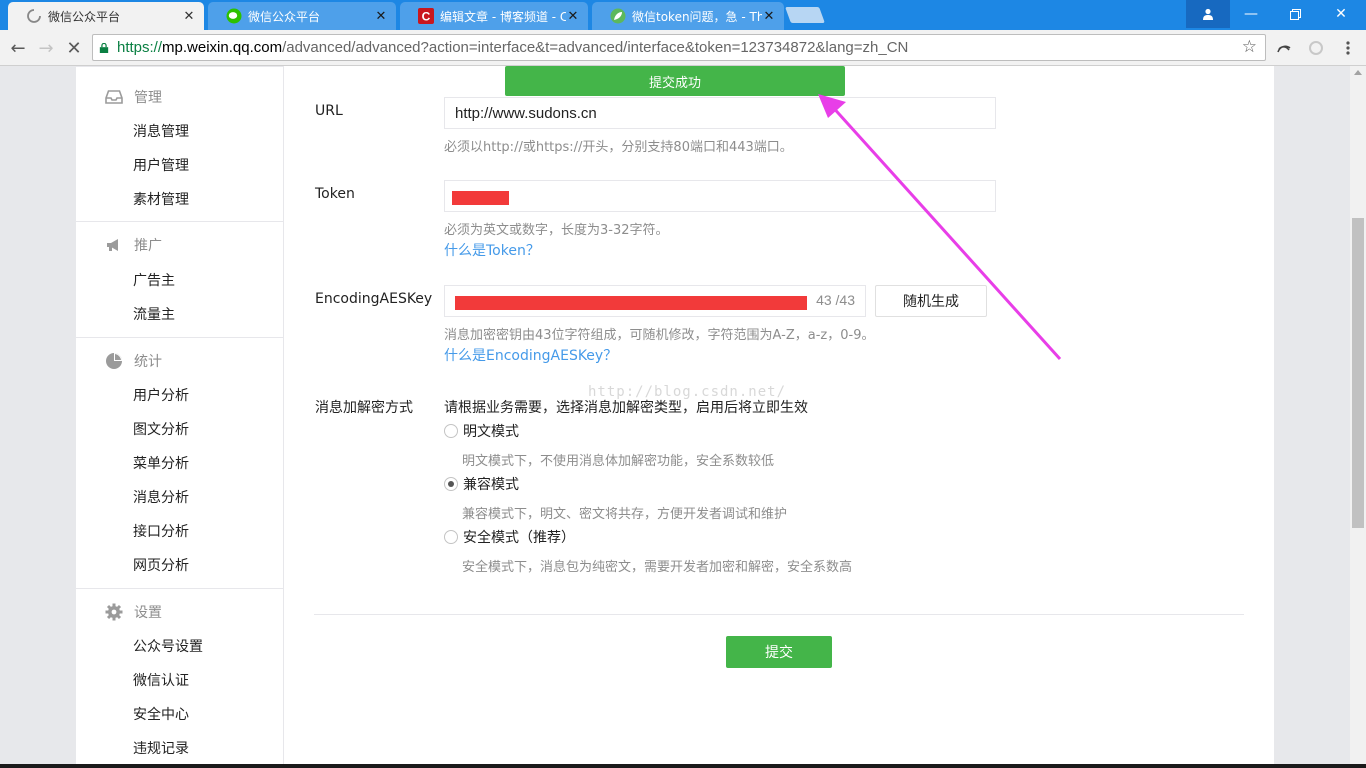  I want to click on csdn-icon: C, so click(426, 16).